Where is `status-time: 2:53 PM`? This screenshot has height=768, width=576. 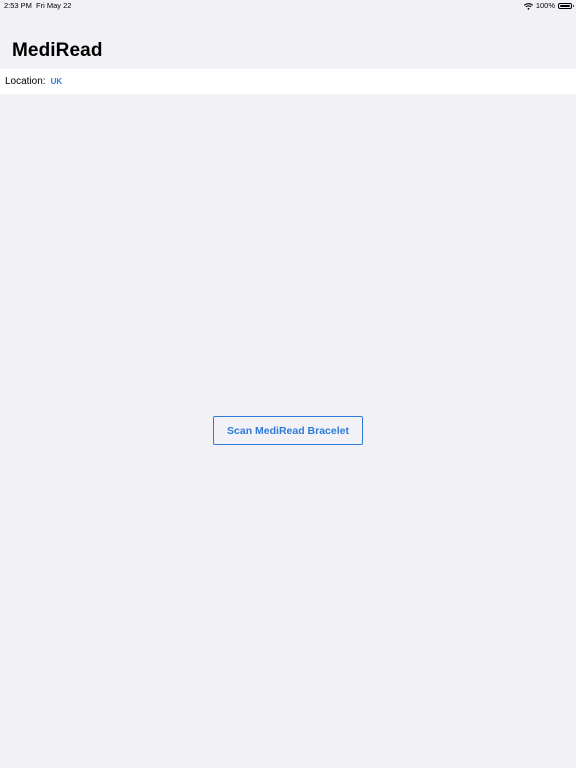
status-time: 2:53 PM is located at coordinates (18, 5).